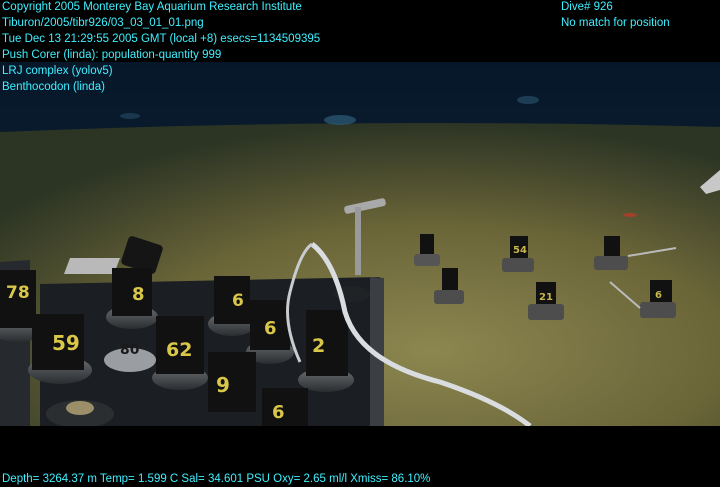  Describe the element at coordinates (179, 350) in the screenshot. I see `corer-label: 62` at that location.